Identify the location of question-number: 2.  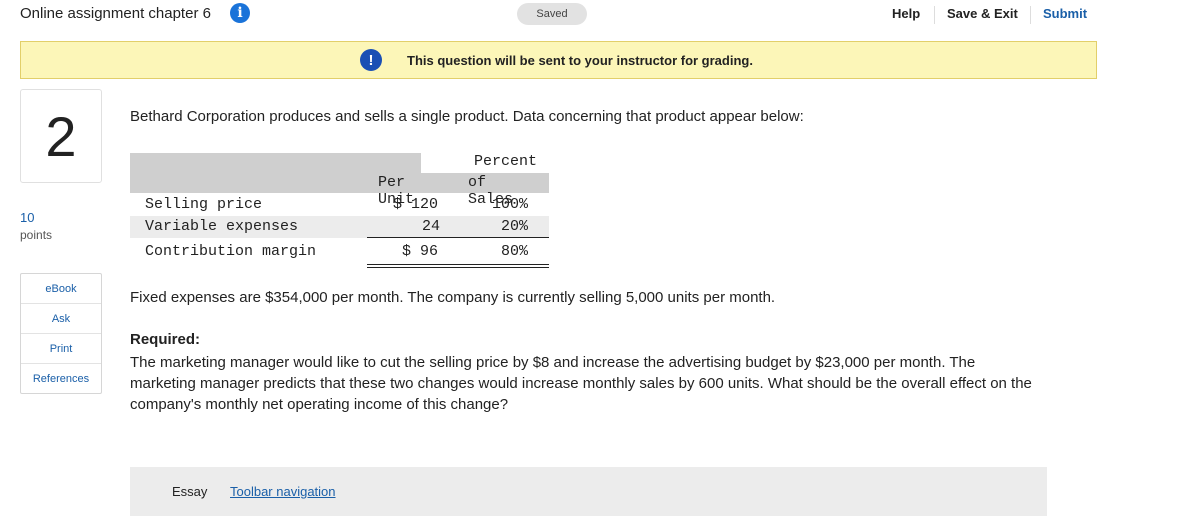
(61, 136).